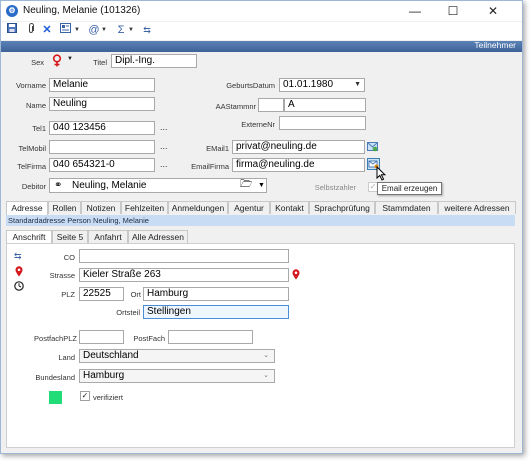 The image size is (532, 461). Describe the element at coordinates (102, 147) in the screenshot. I see `telmobil-field` at that location.